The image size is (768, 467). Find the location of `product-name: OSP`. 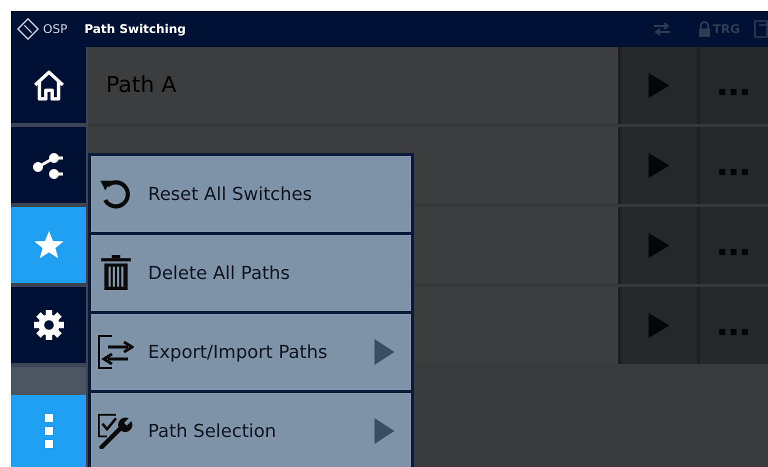

product-name: OSP is located at coordinates (55, 29).